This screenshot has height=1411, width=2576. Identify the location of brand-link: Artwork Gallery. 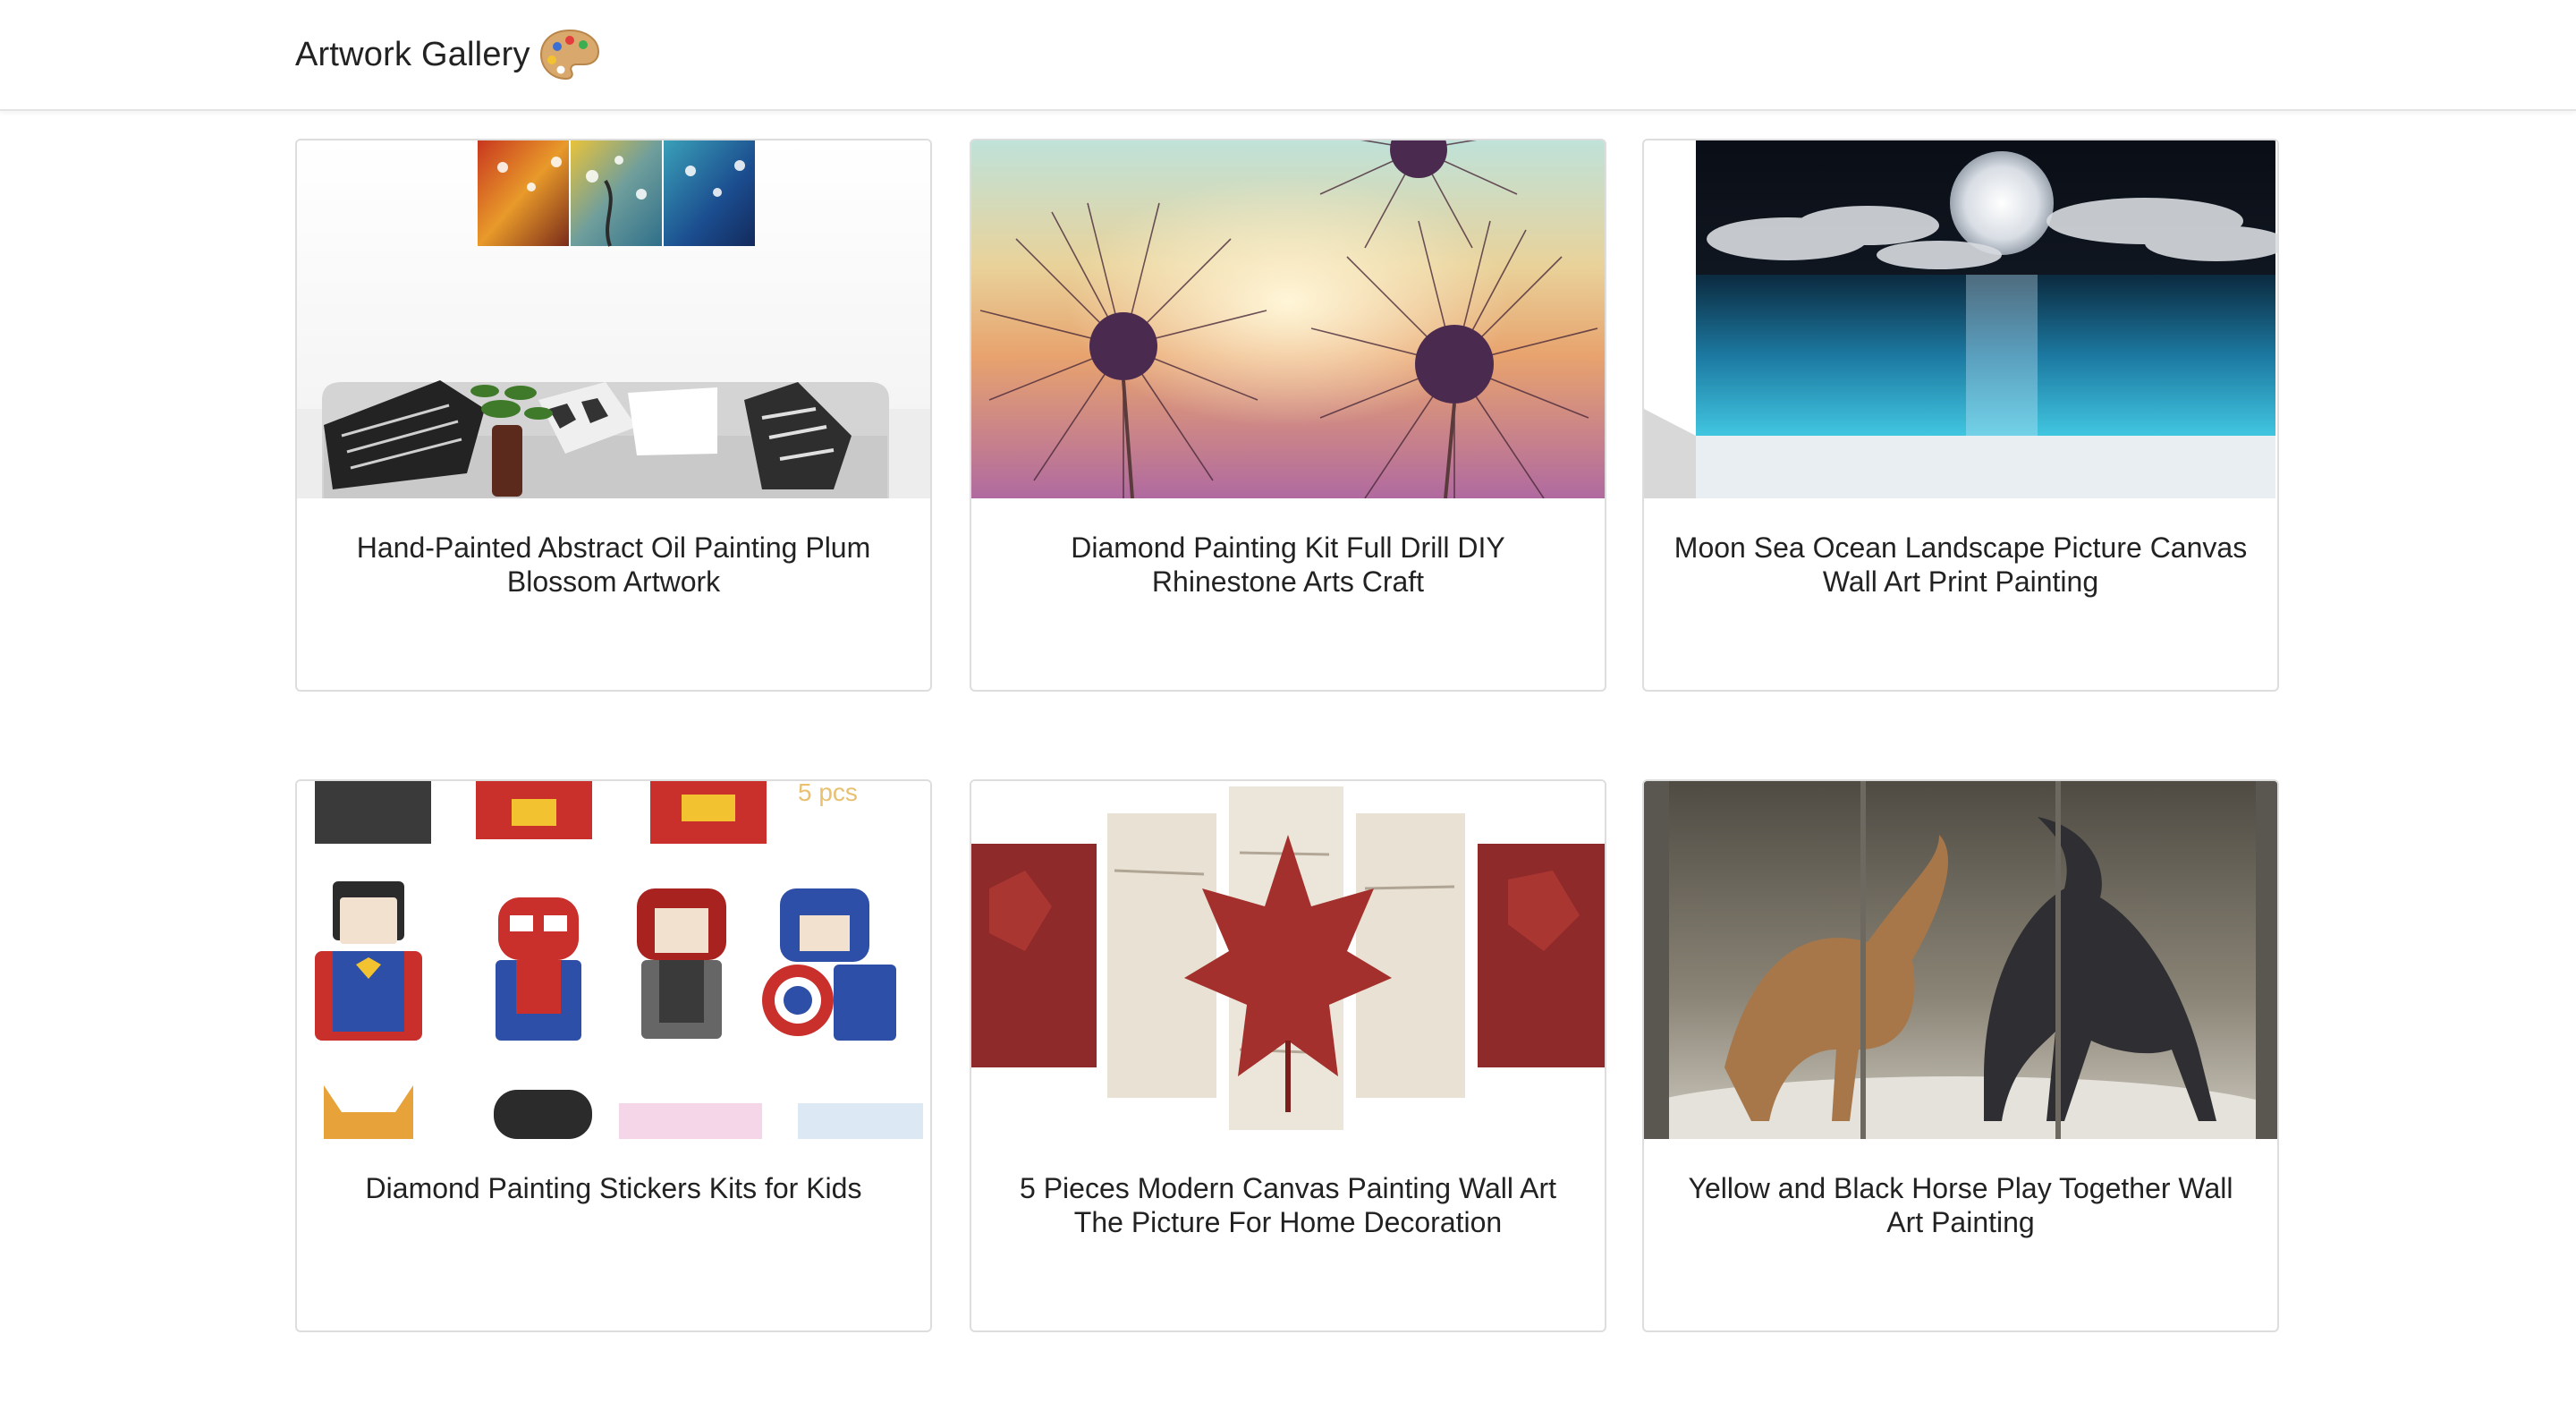
(448, 54).